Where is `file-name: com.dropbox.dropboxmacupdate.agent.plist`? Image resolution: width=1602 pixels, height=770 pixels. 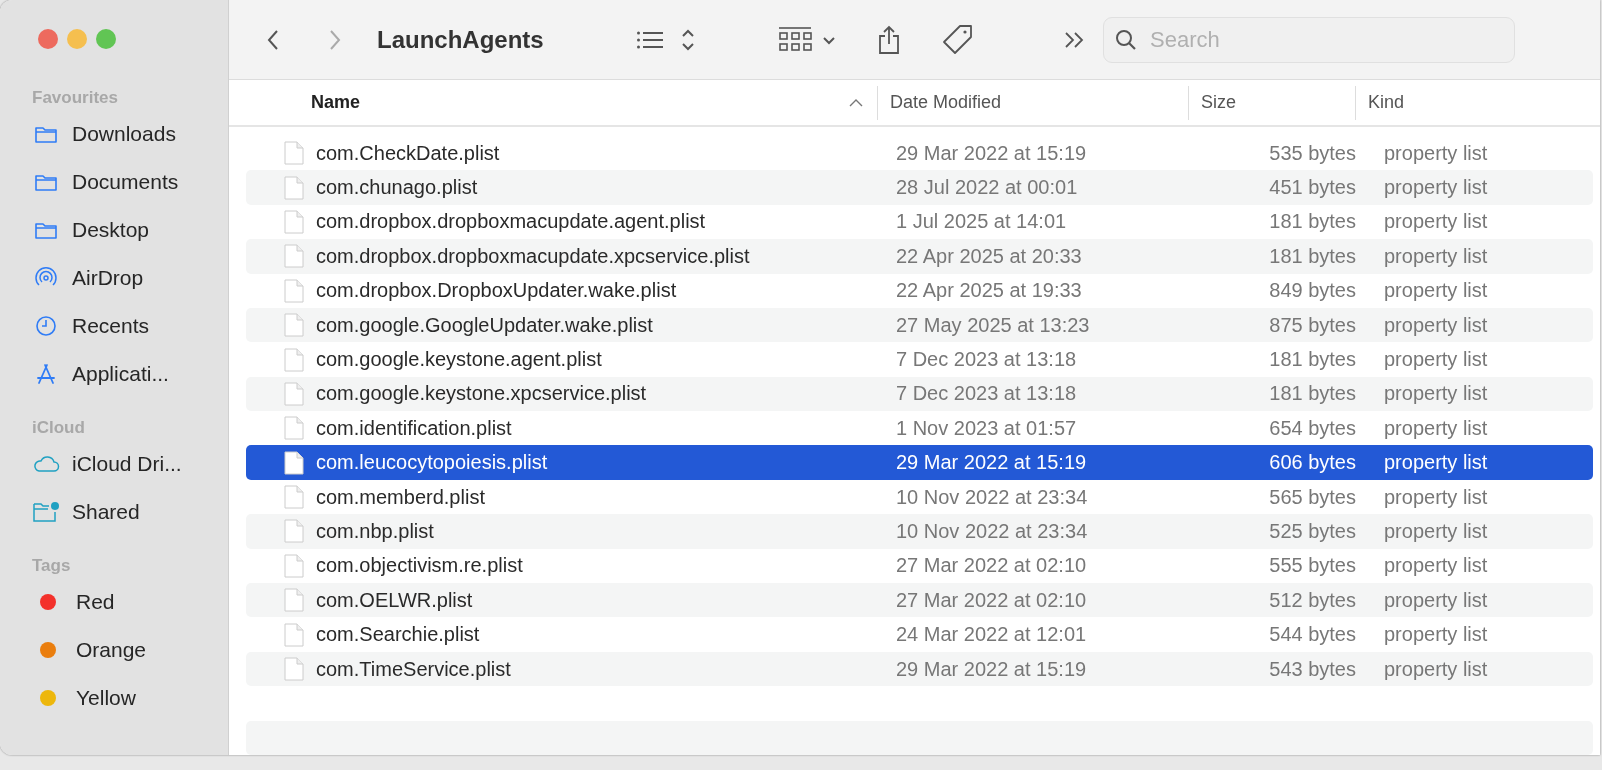 file-name: com.dropbox.dropboxmacupdate.agent.plist is located at coordinates (511, 222).